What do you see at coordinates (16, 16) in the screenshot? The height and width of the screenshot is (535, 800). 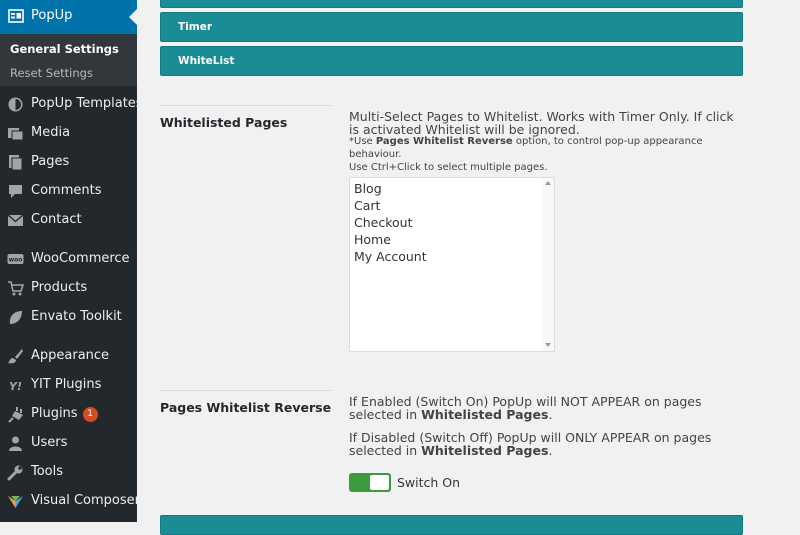 I see `popup-icon` at bounding box center [16, 16].